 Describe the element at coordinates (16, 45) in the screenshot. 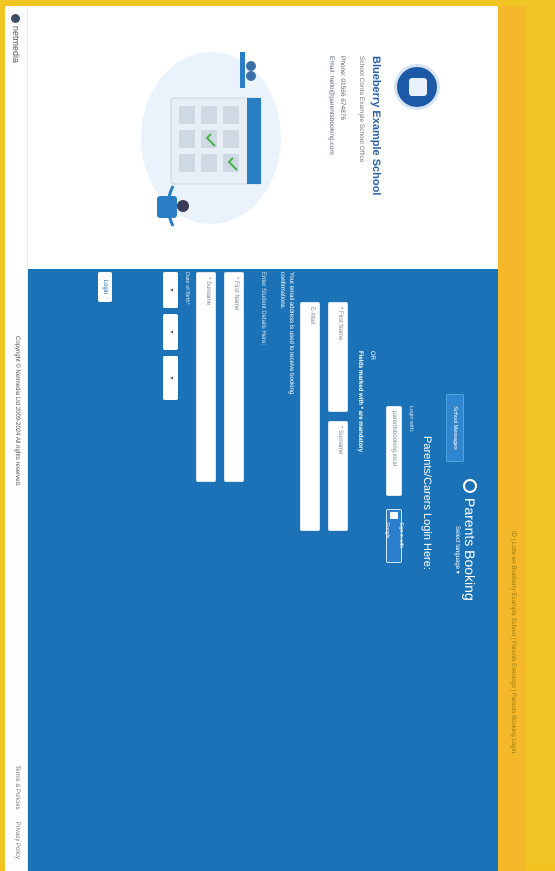

I see `netmedia-text: netmedia` at that location.